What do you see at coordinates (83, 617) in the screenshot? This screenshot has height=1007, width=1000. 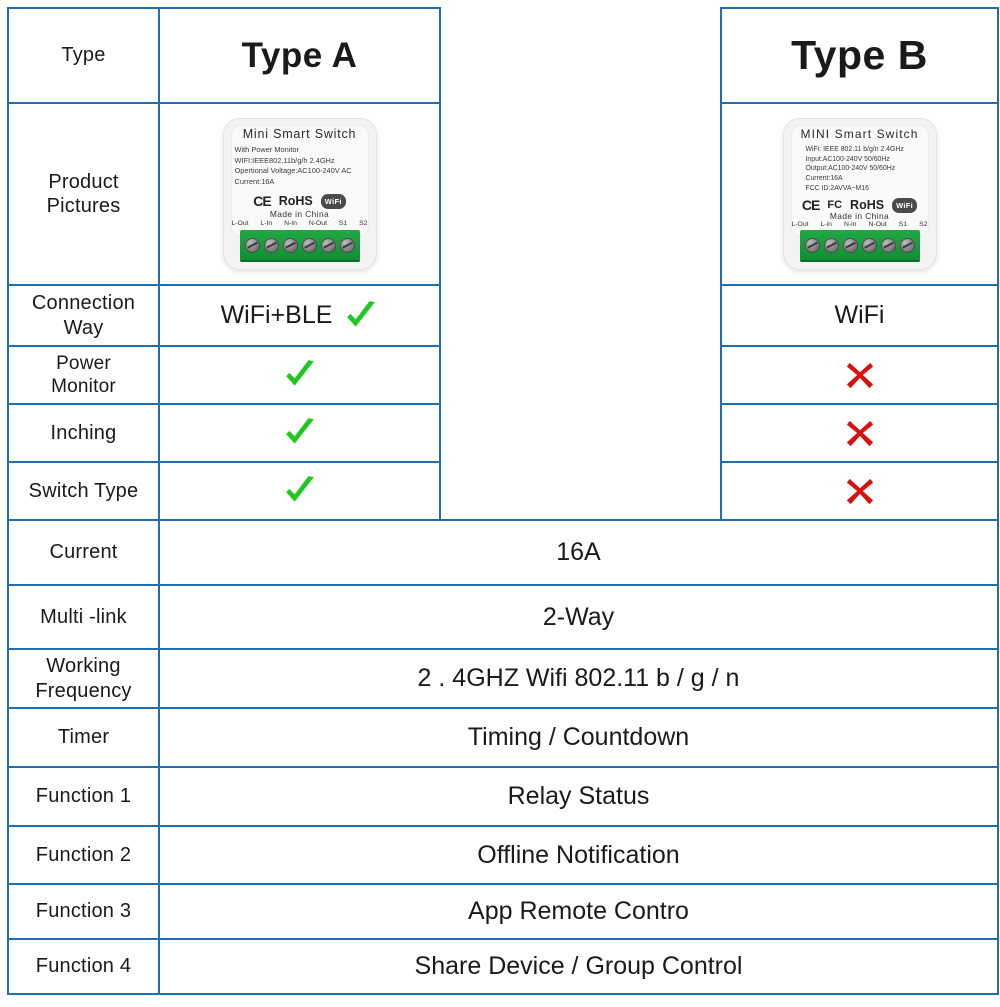 I see `row-label-multi-link: Multi -link` at bounding box center [83, 617].